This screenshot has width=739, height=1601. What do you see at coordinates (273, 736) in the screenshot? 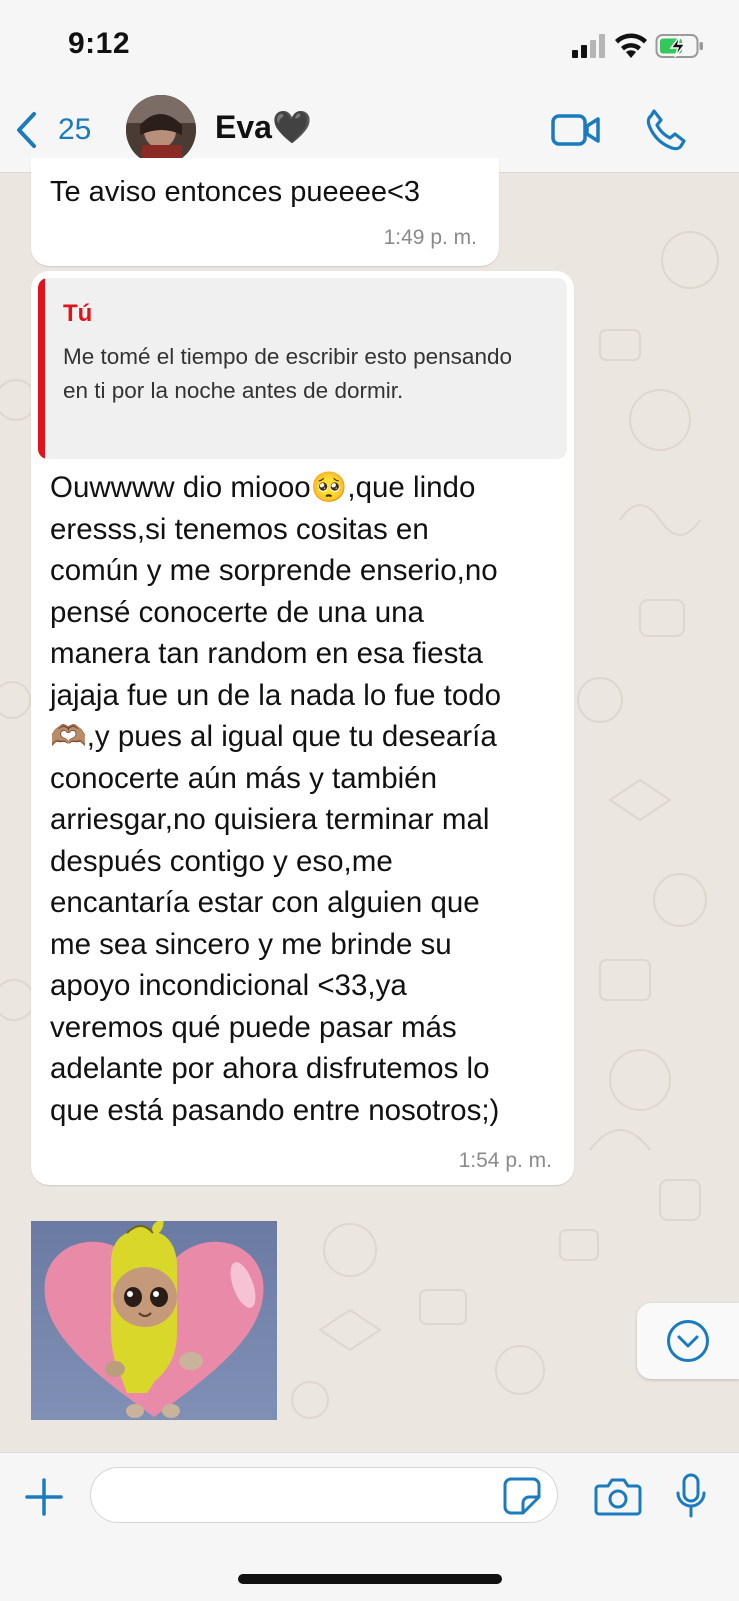
I see `message-line: 🫶🏽,y pues al igual que tu desearía` at bounding box center [273, 736].